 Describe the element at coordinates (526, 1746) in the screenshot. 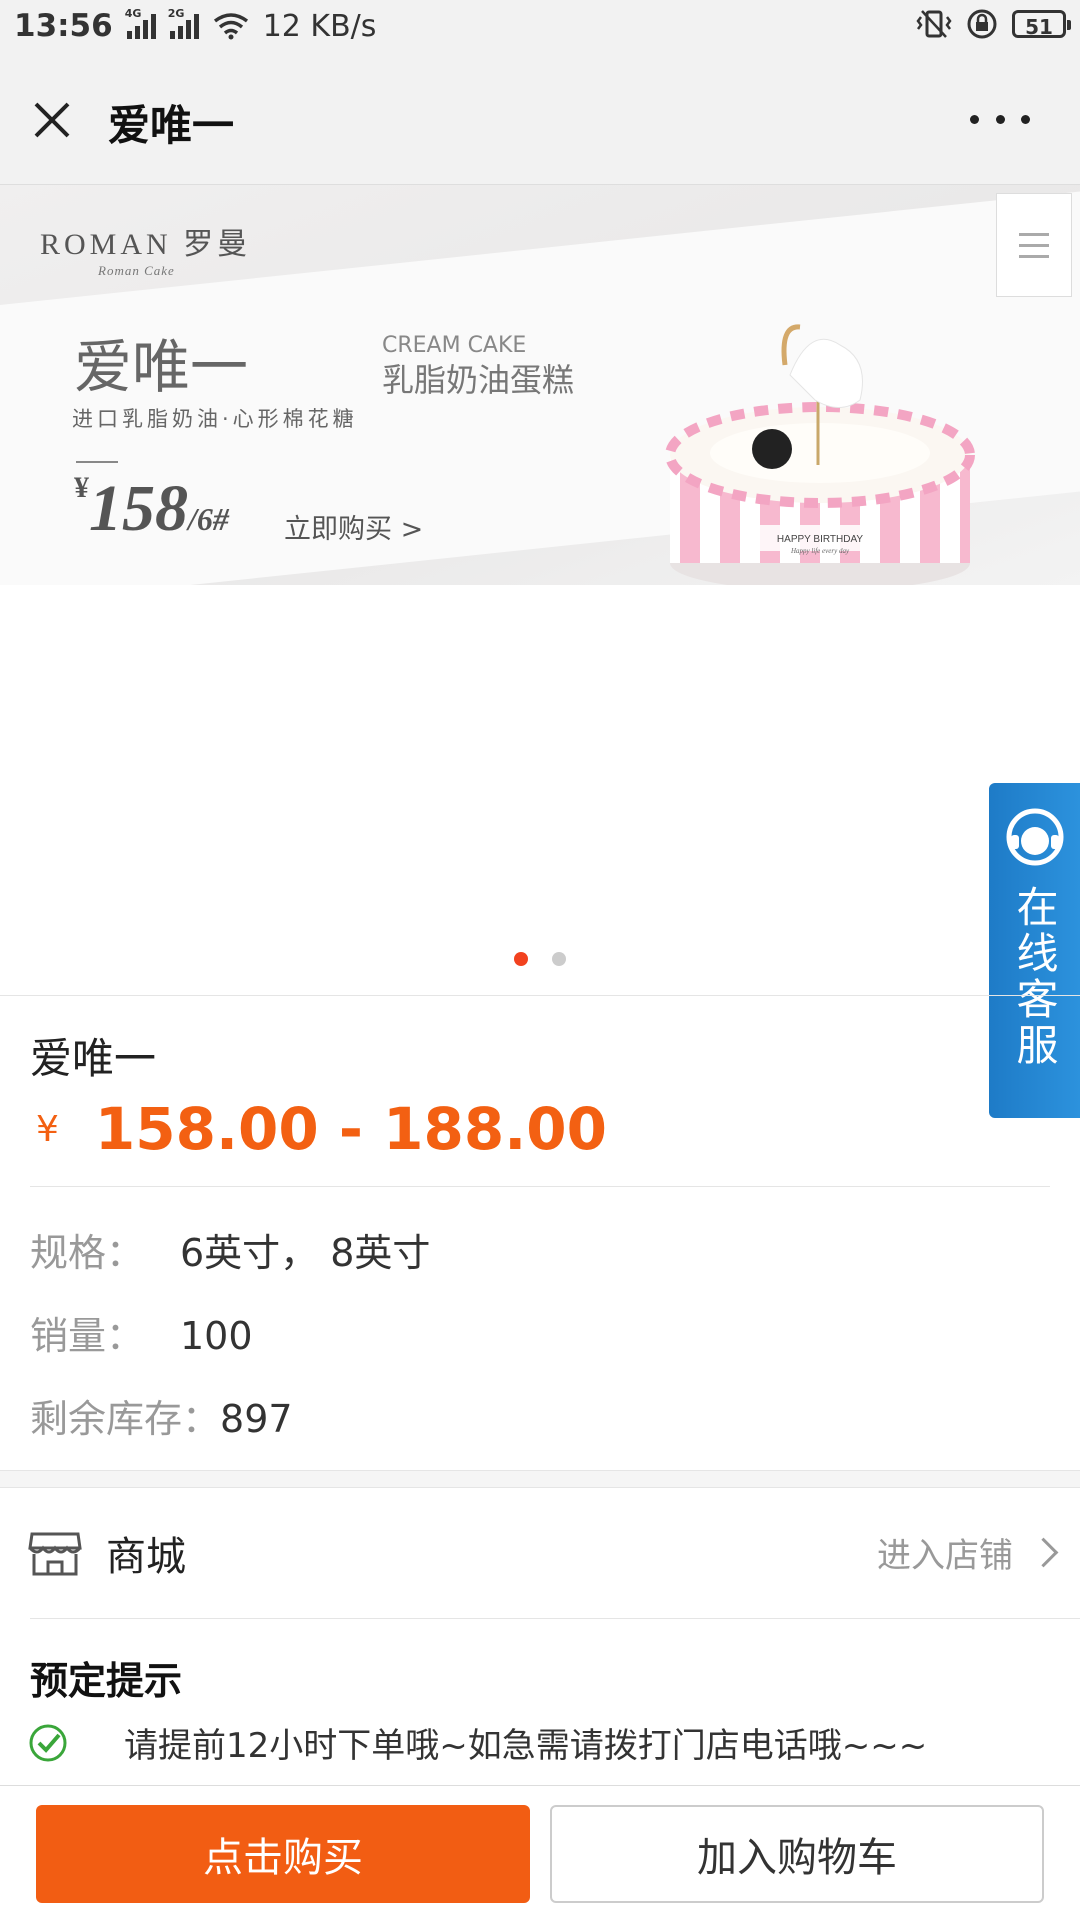

I see `booking-tip-text: 请提前12小时下单哦~如急需请拨打门店电话哦~~~` at that location.